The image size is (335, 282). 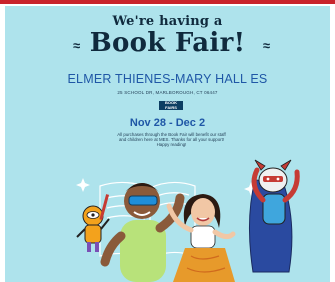 I want to click on school-name: ELMER THIENES-MARY HALL ES, so click(x=167, y=79).